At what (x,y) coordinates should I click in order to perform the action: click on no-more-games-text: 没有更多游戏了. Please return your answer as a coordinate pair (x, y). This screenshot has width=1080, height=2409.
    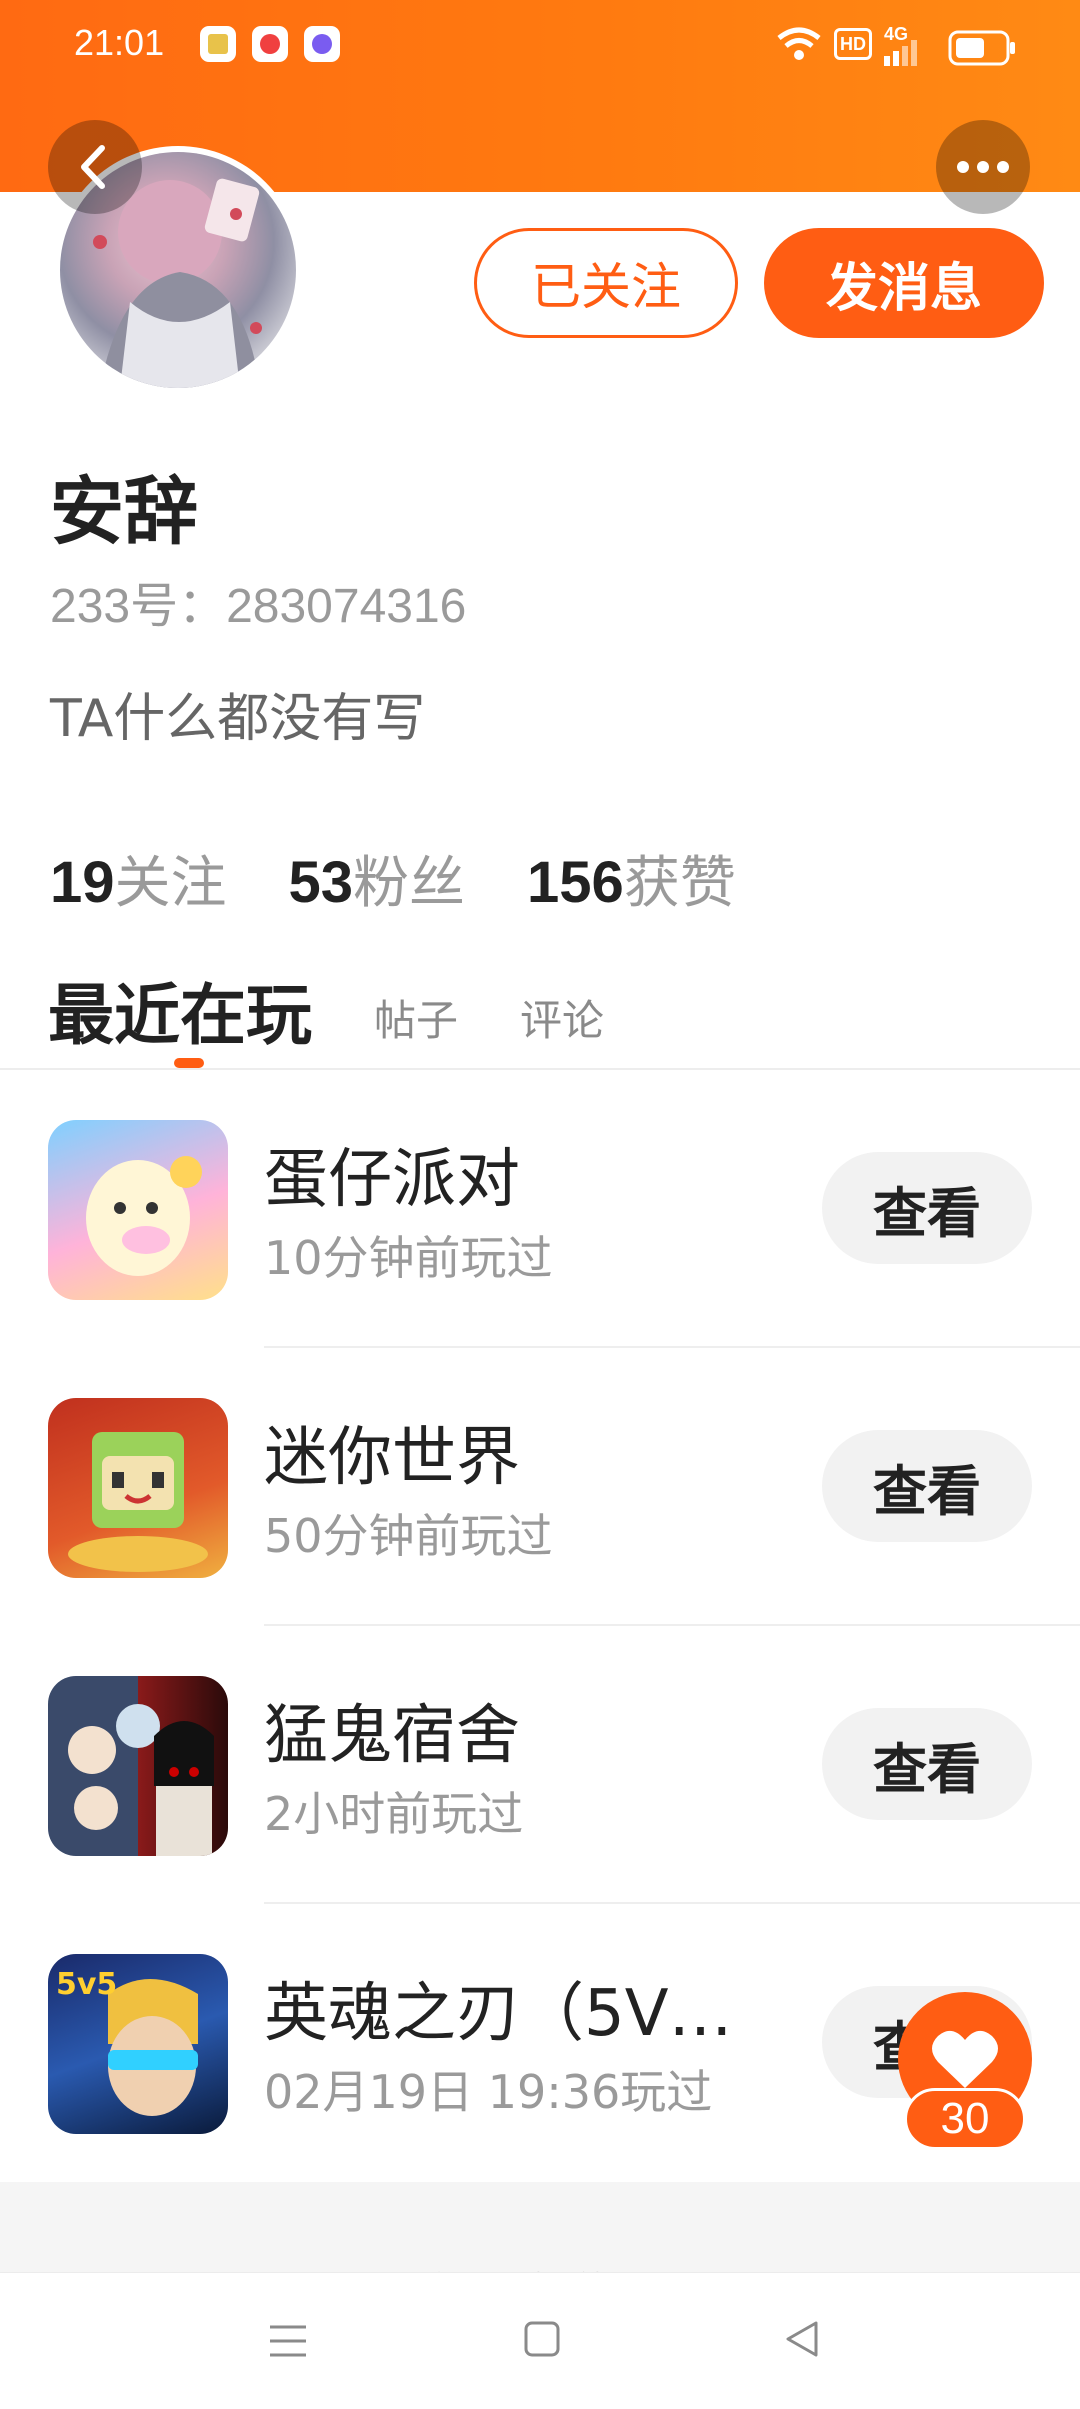
    Looking at the image, I should click on (540, 2264).